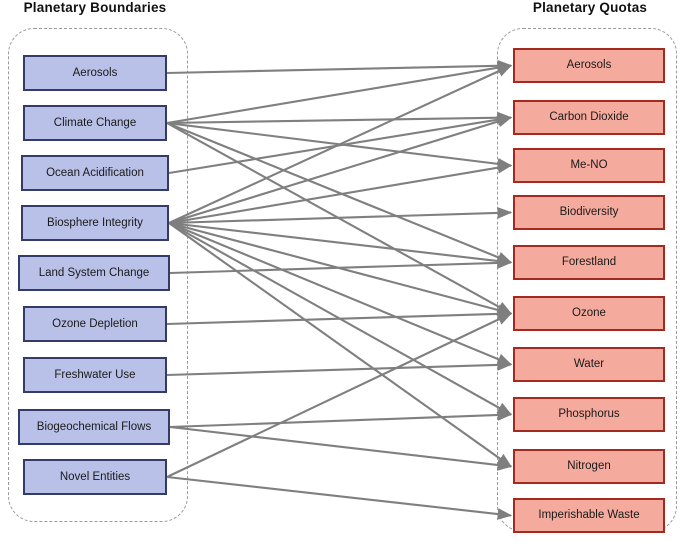  I want to click on node-land_system_change: Land System Change, so click(94, 273).